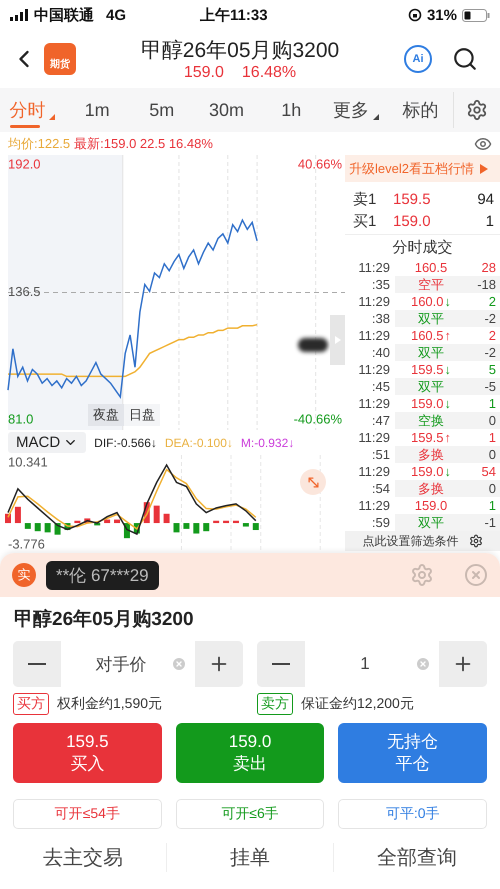  Describe the element at coordinates (26, 544) in the screenshot. I see `axis-label: -3.776` at that location.